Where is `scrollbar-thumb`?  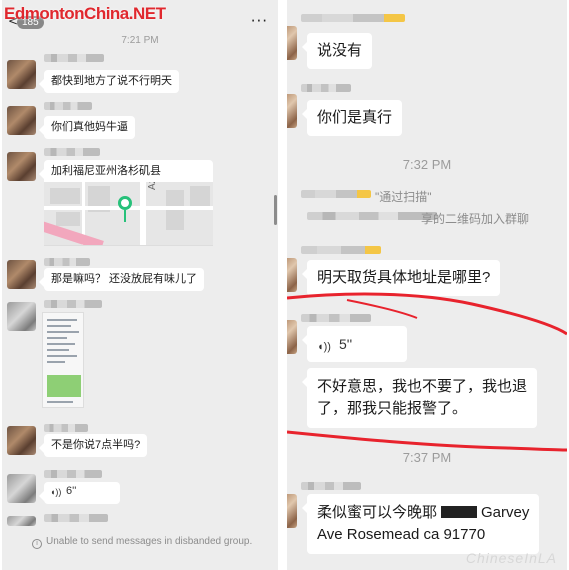
scrollbar-thumb is located at coordinates (275, 210).